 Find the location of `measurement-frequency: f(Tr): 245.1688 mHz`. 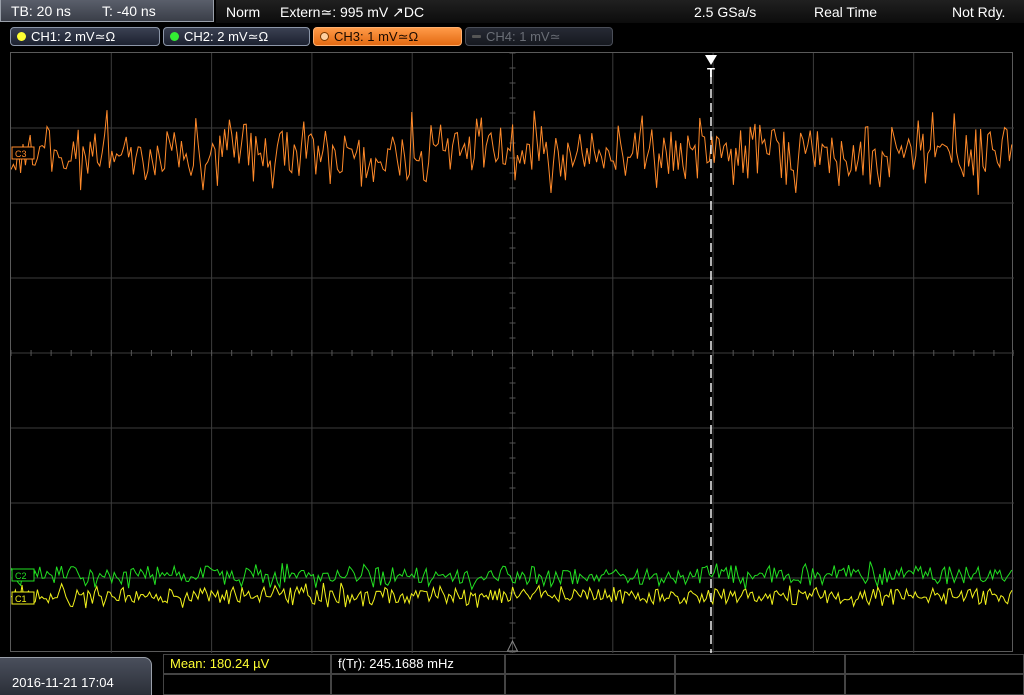

measurement-frequency: f(Tr): 245.1688 mHz is located at coordinates (418, 664).